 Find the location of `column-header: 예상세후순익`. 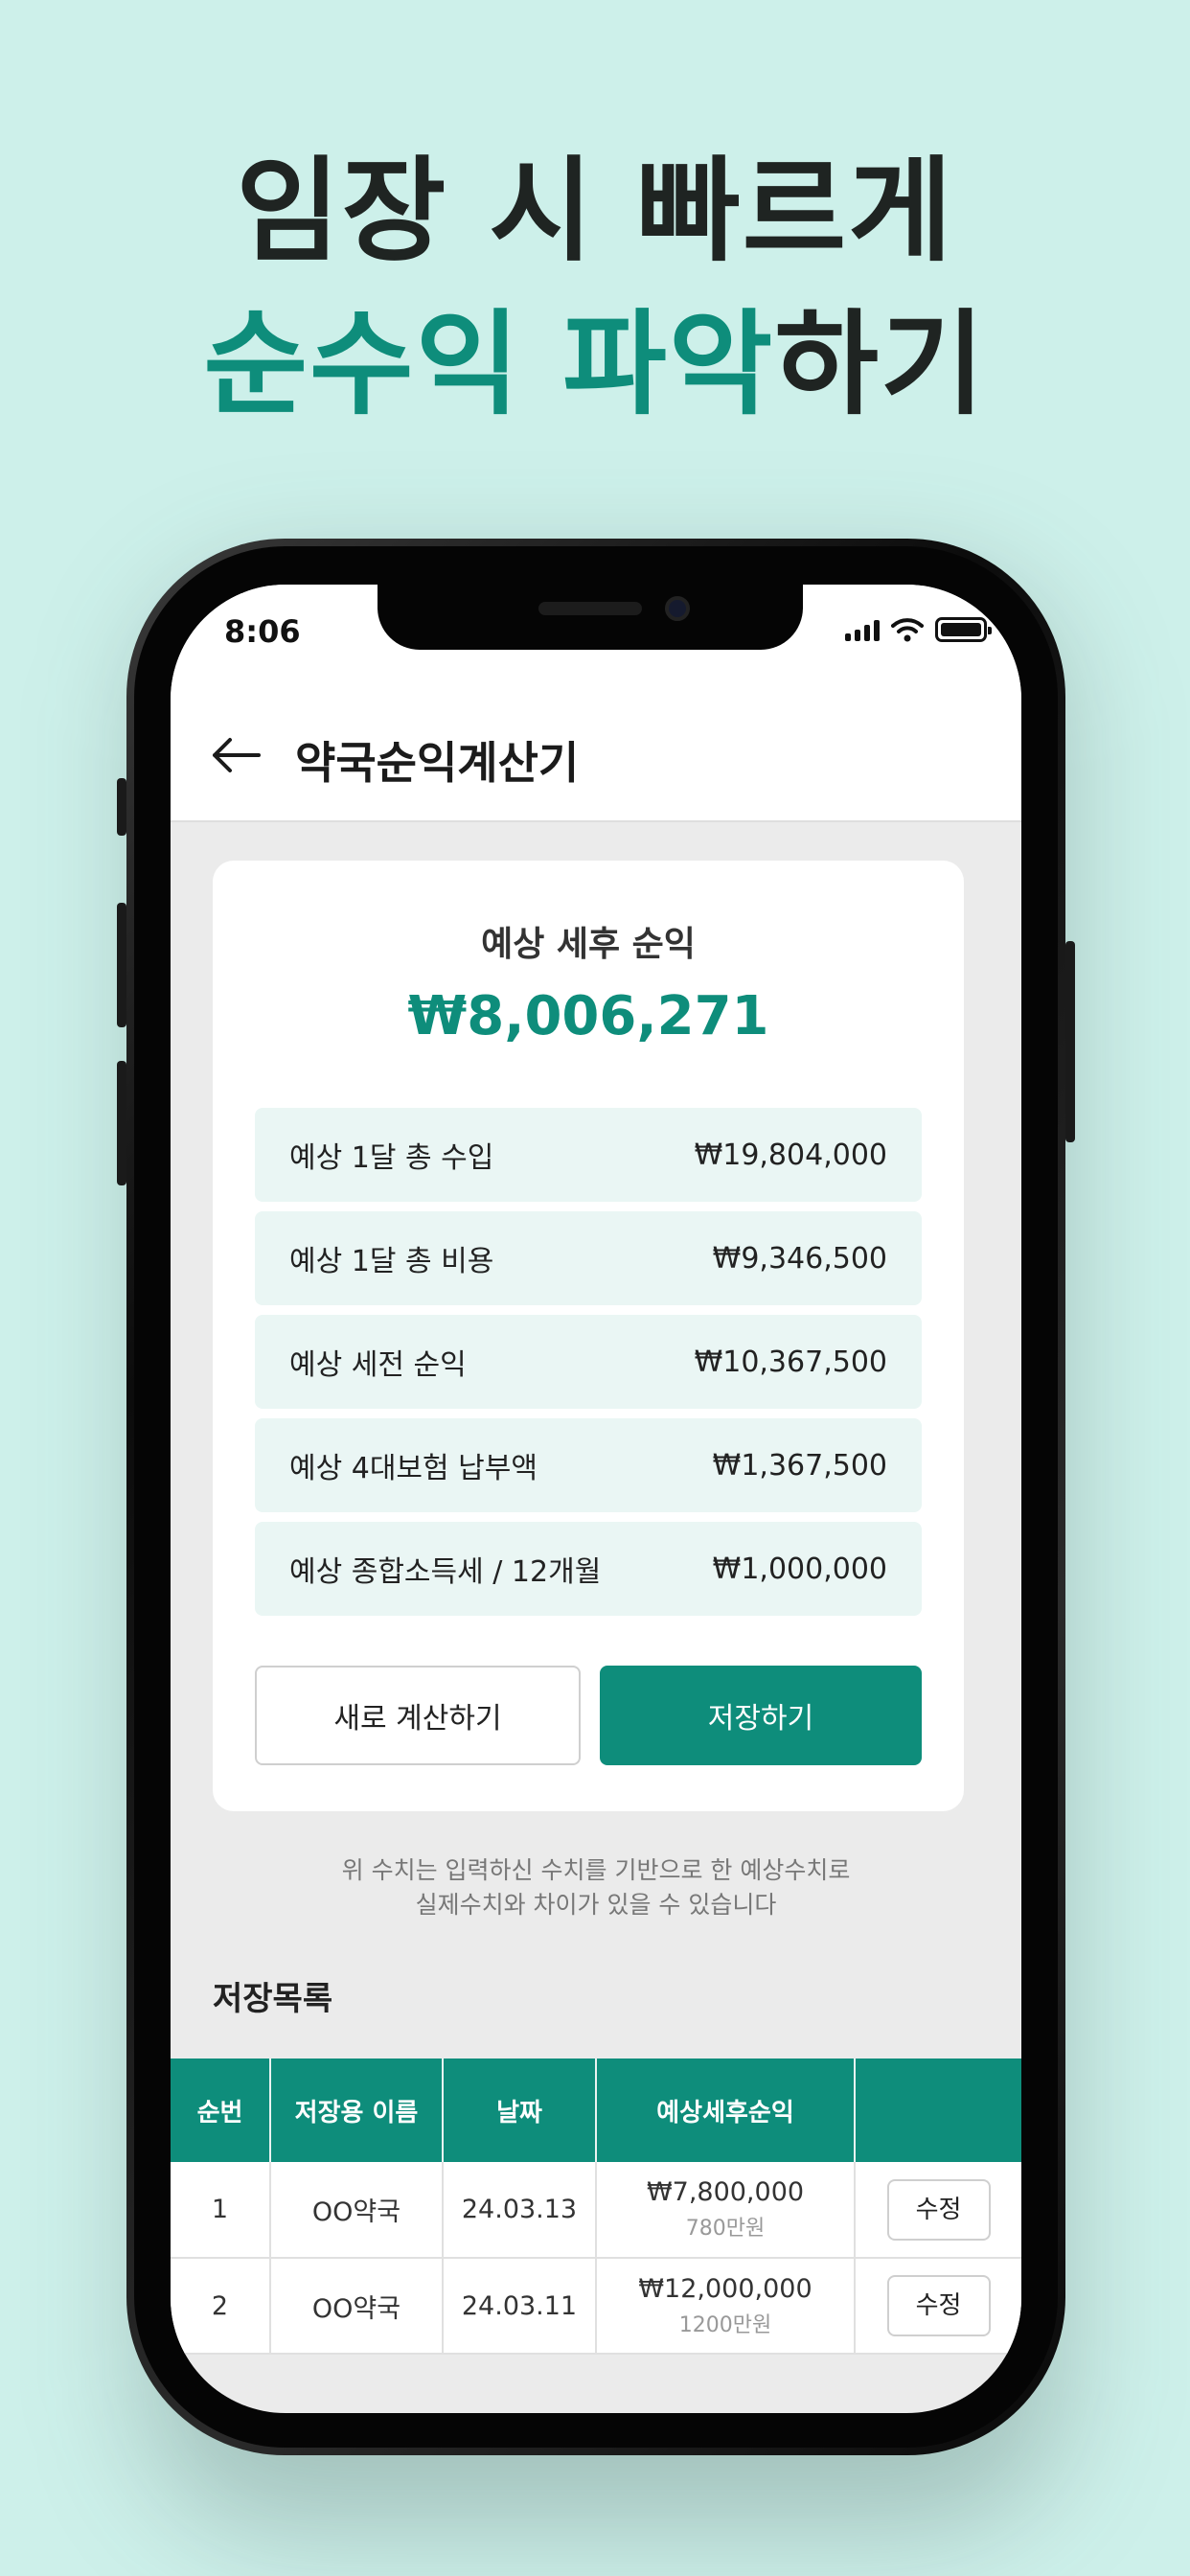

column-header: 예상세후순익 is located at coordinates (726, 2110).